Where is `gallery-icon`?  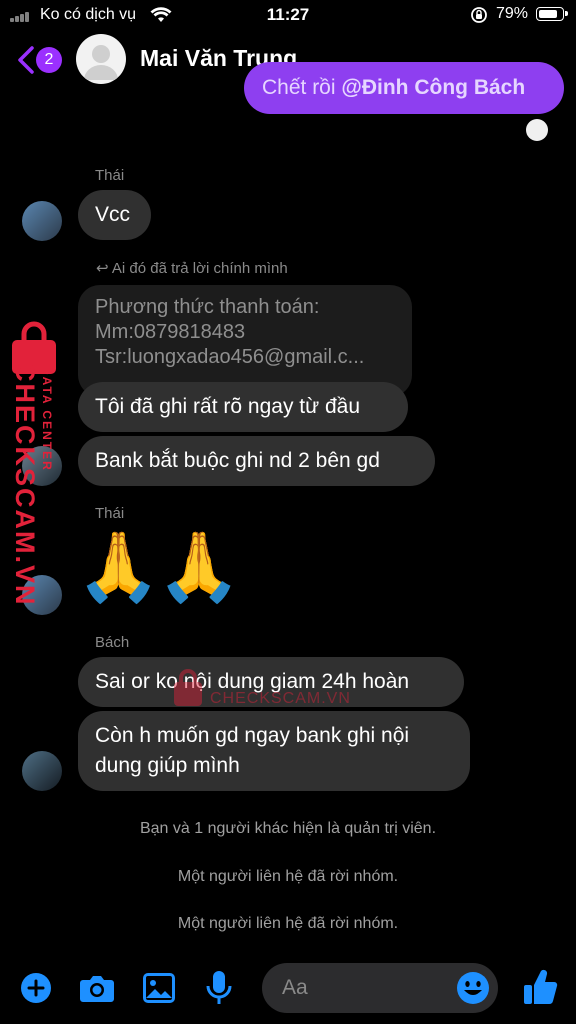
gallery-icon is located at coordinates (159, 988).